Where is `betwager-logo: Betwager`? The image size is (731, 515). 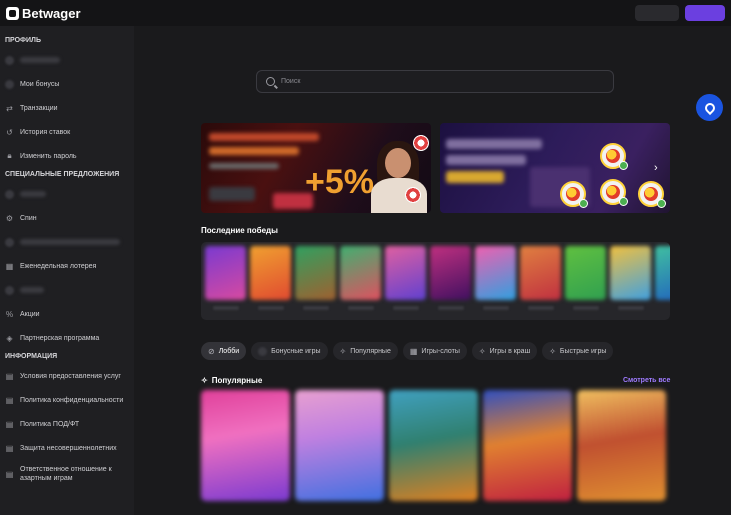 betwager-logo: Betwager is located at coordinates (43, 13).